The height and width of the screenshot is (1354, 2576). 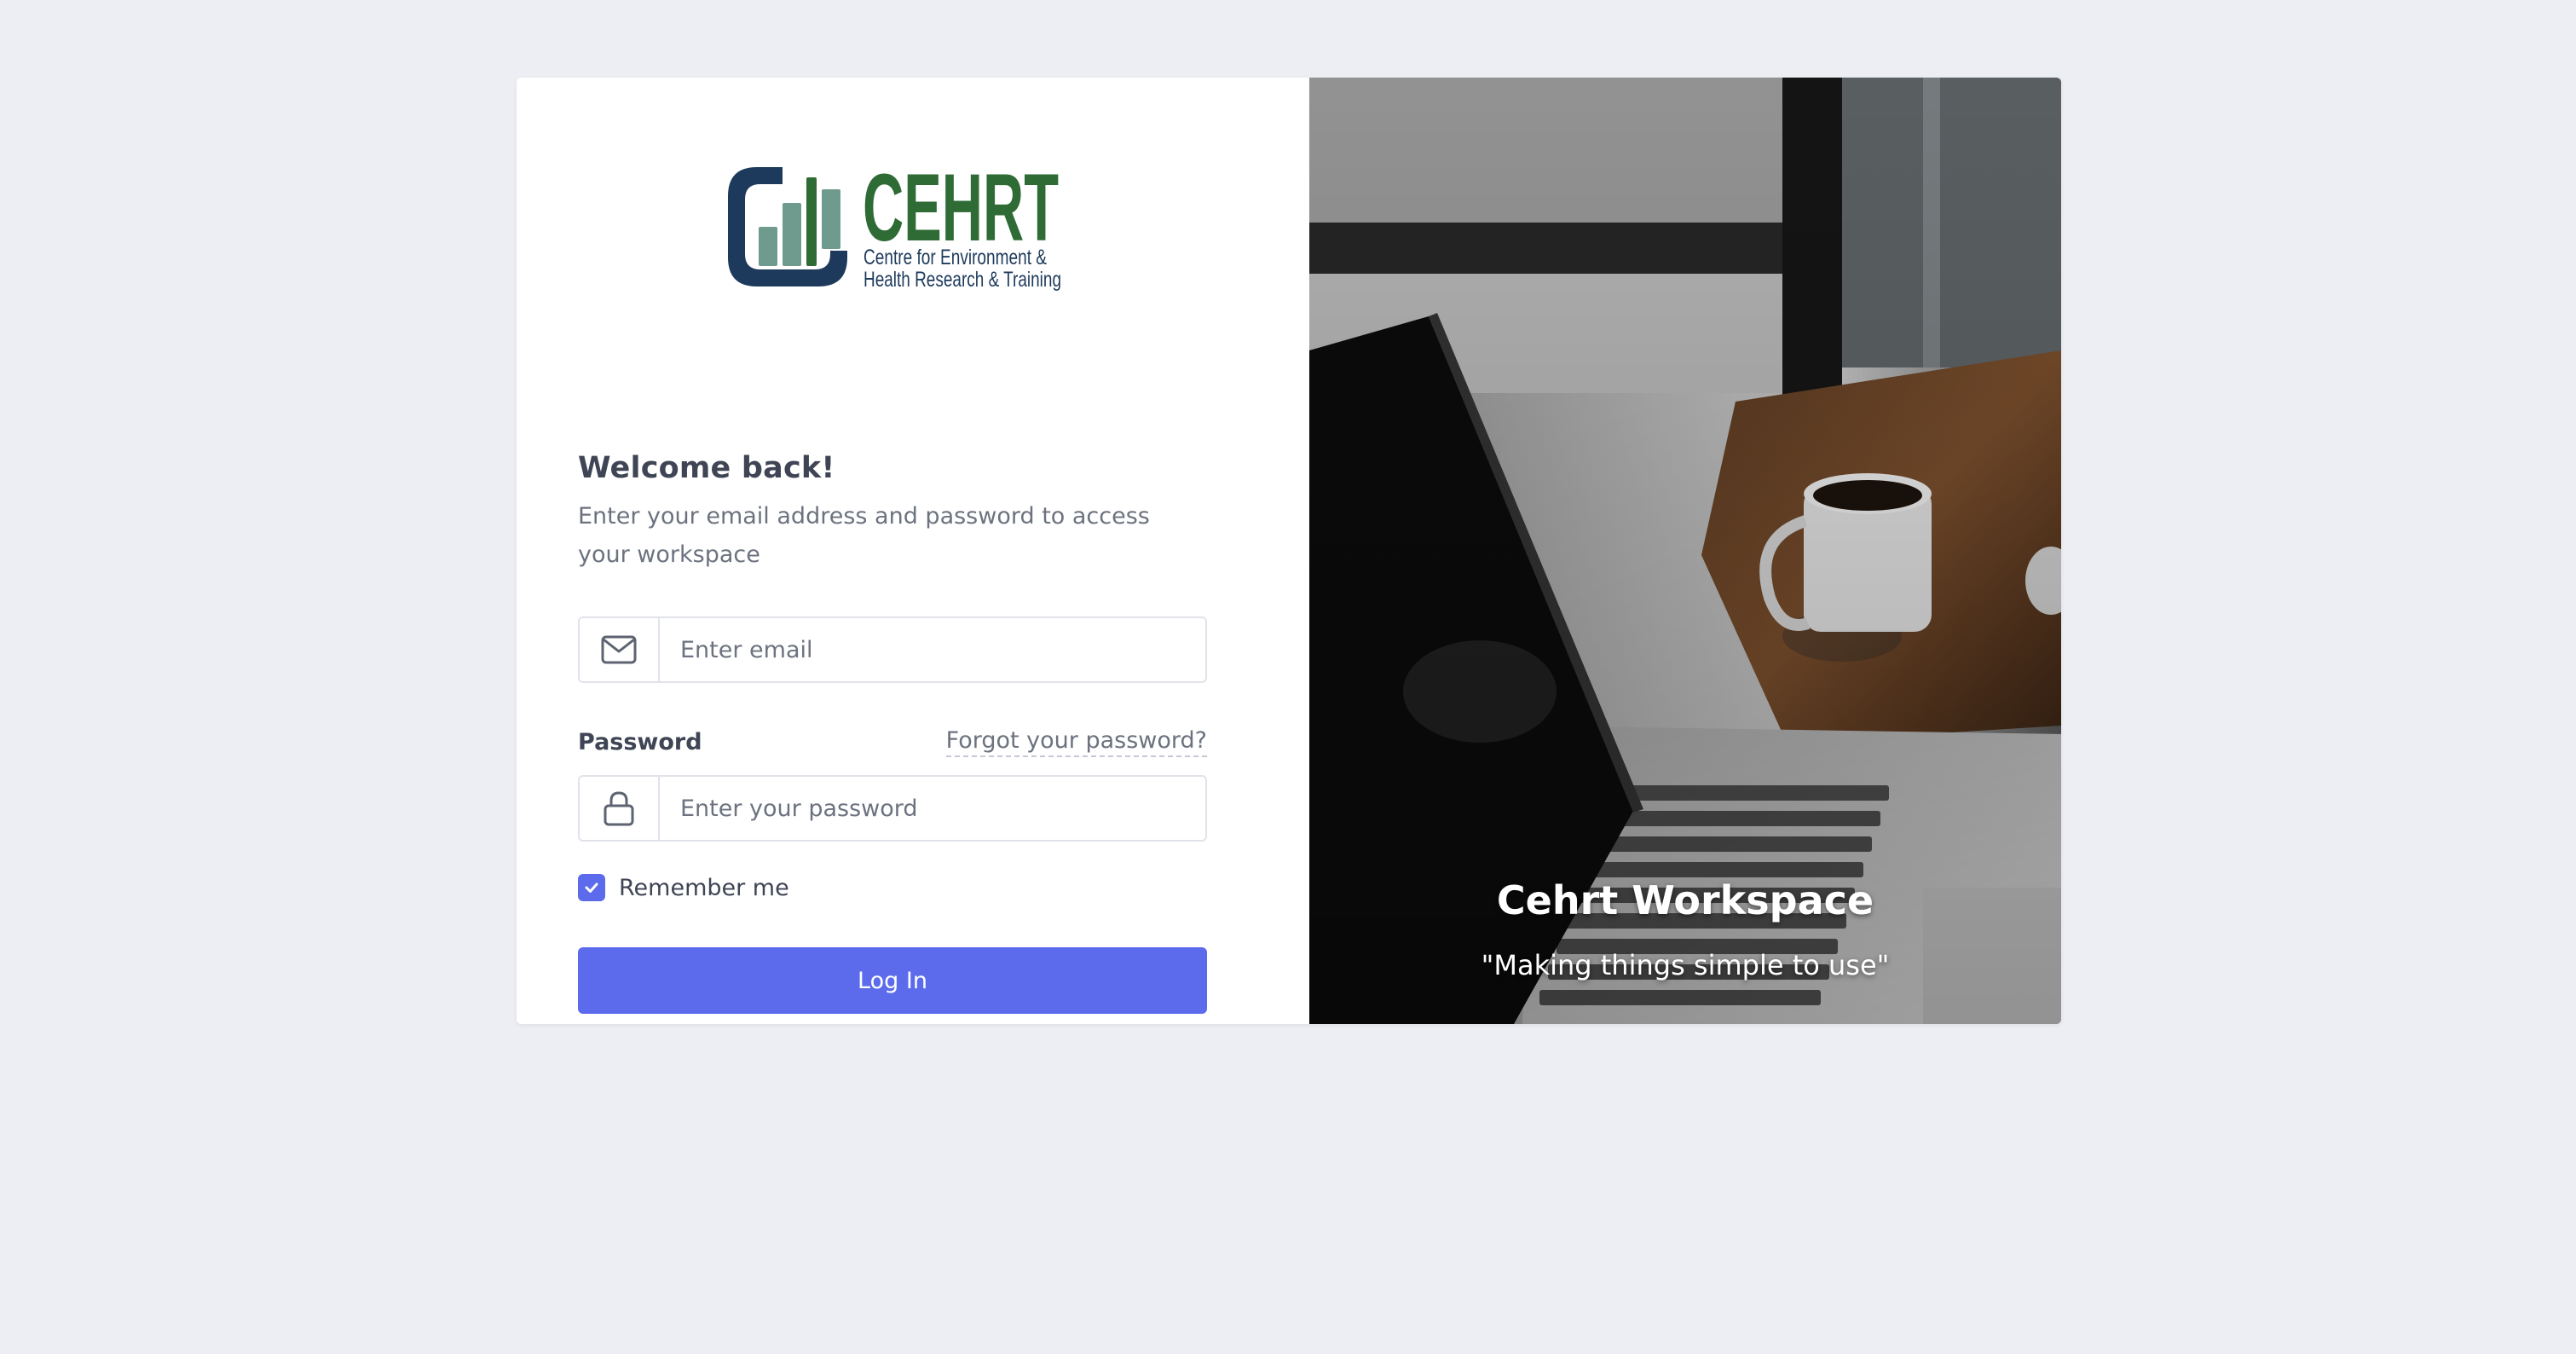 I want to click on remember-me-label: Remember me, so click(x=704, y=888).